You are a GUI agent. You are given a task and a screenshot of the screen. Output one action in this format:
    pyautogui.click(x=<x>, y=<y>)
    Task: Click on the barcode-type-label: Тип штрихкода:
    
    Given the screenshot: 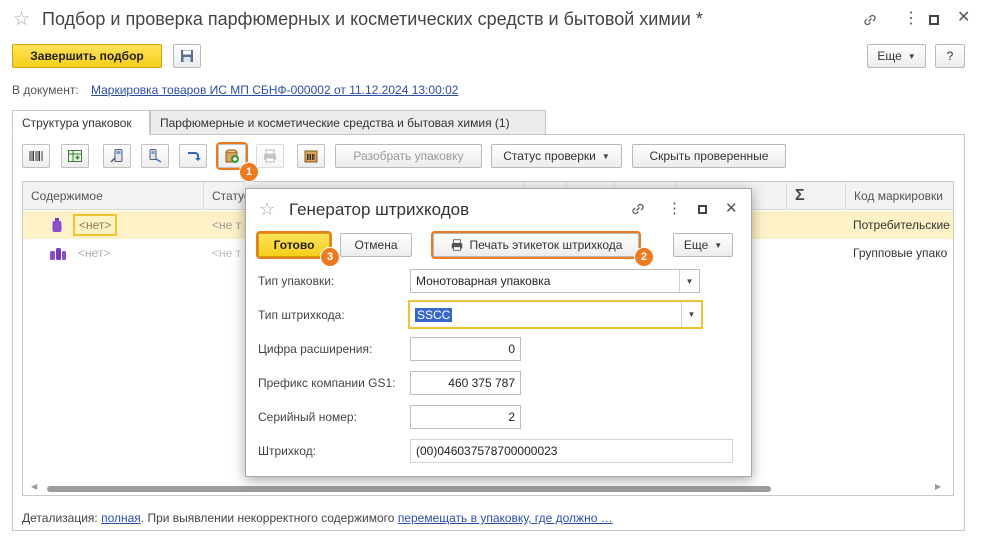 What is the action you would take?
    pyautogui.click(x=301, y=315)
    